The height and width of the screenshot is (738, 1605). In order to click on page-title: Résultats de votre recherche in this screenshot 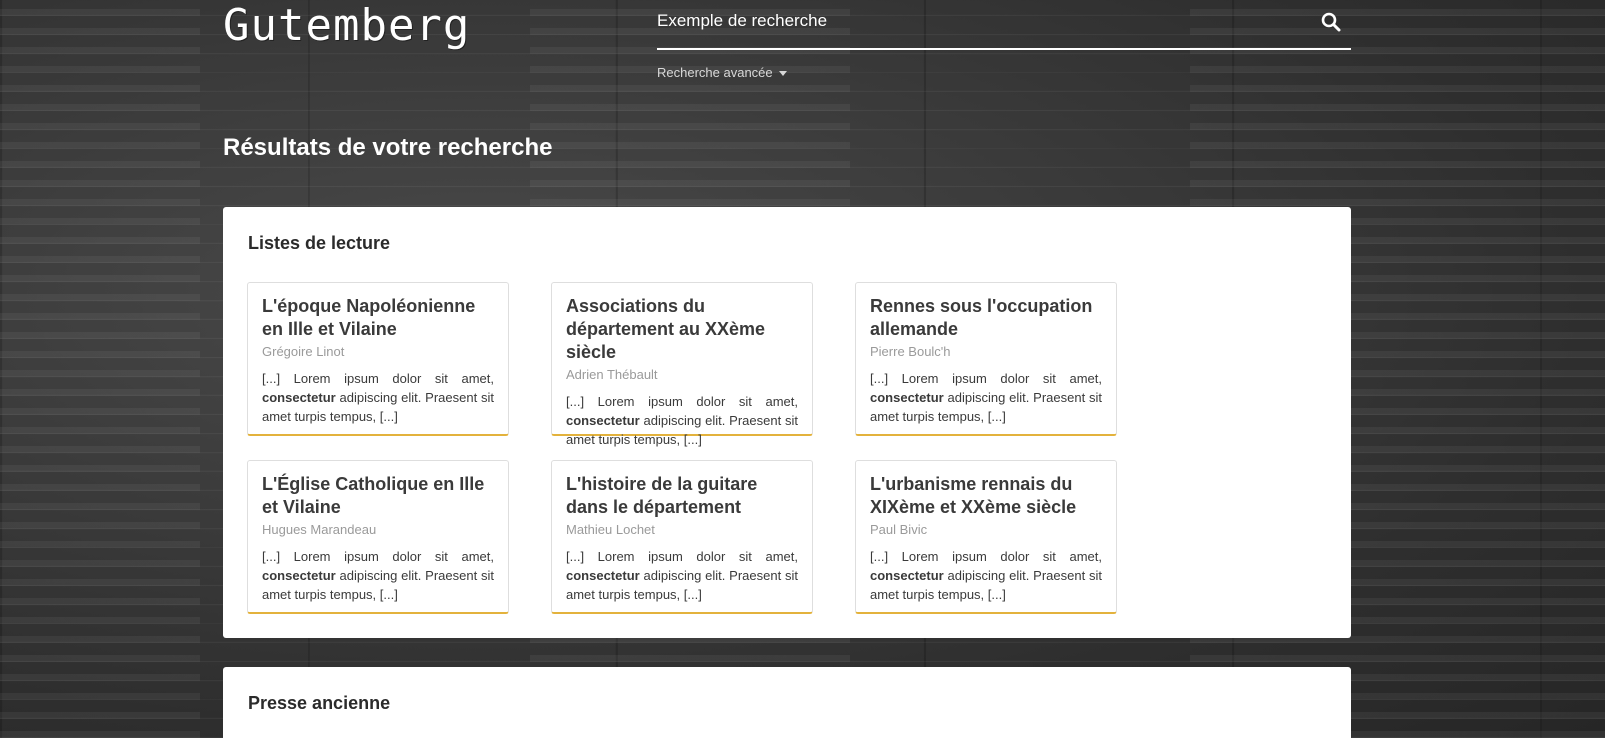, I will do `click(388, 147)`.